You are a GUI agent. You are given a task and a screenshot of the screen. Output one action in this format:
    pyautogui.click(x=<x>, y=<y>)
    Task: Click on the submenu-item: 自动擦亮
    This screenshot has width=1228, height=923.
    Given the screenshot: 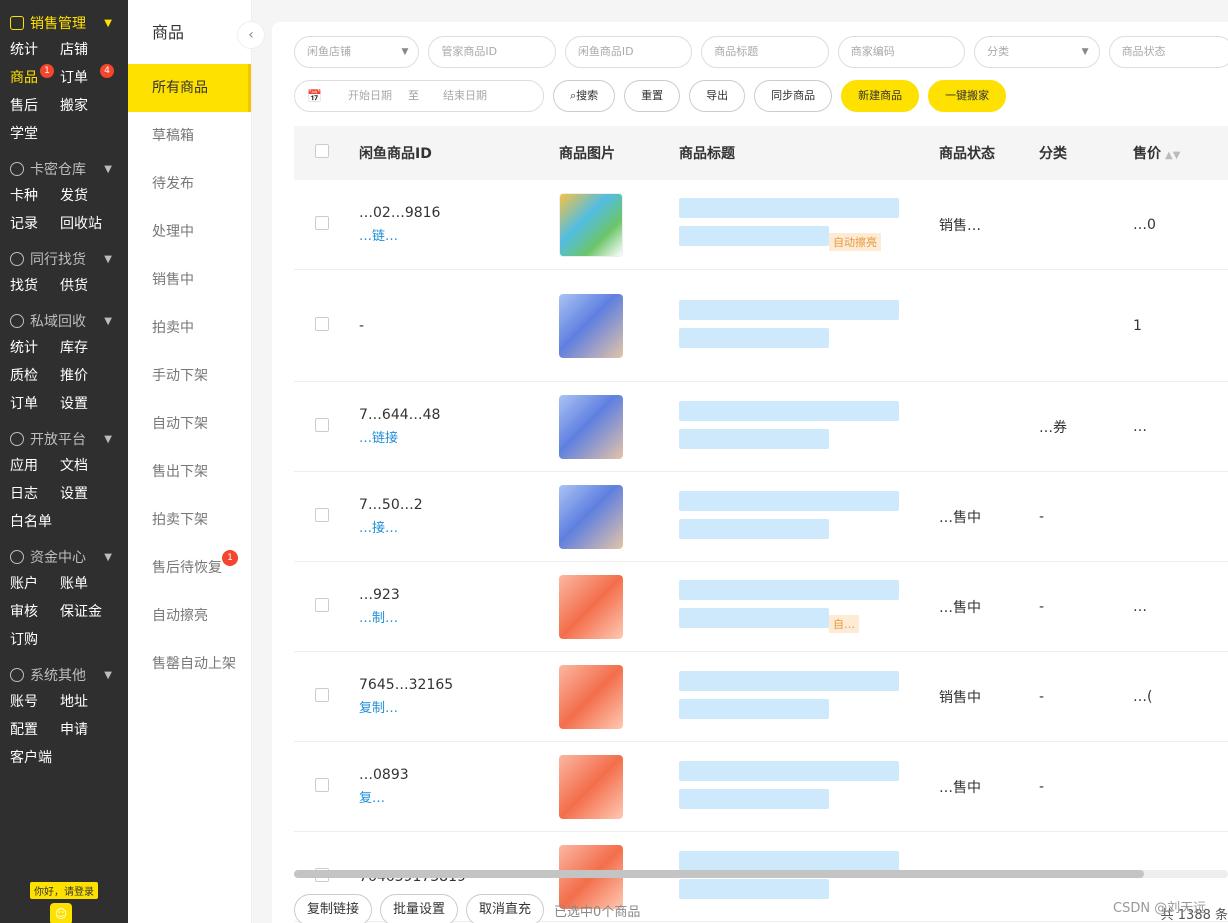 What is the action you would take?
    pyautogui.click(x=189, y=616)
    